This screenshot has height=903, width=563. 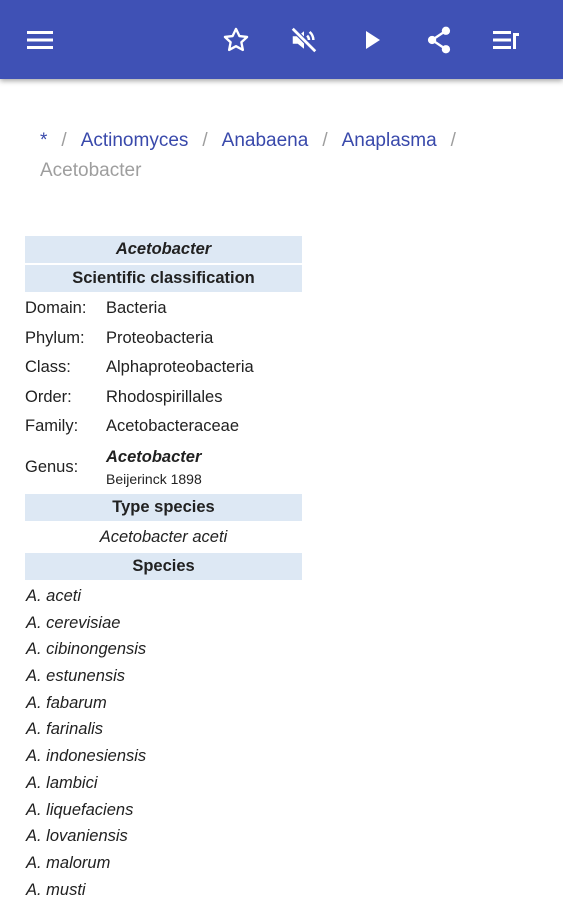 What do you see at coordinates (304, 40) in the screenshot?
I see `volume-off-icon` at bounding box center [304, 40].